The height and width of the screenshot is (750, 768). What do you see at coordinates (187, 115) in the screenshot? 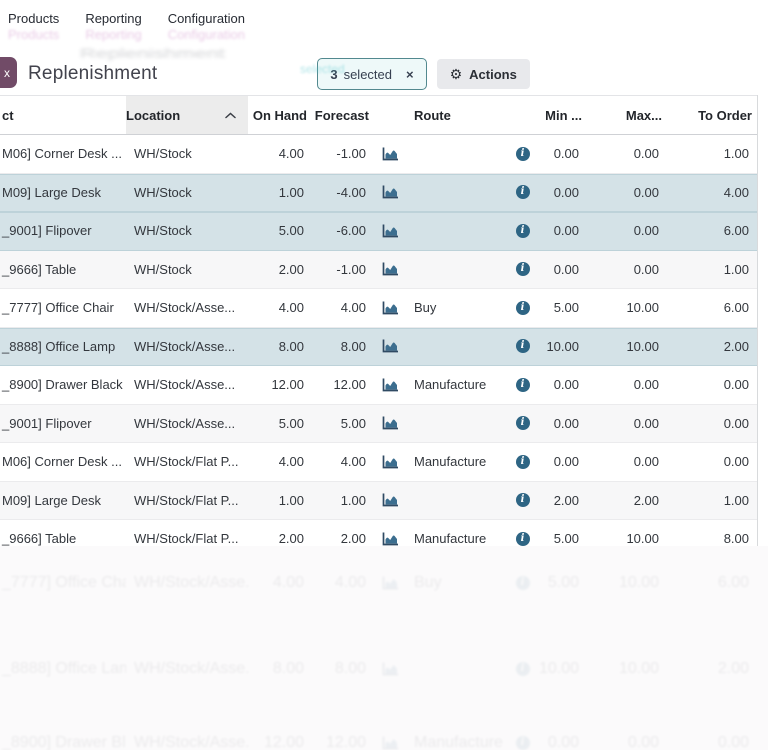
I see `col-header-location: Location` at bounding box center [187, 115].